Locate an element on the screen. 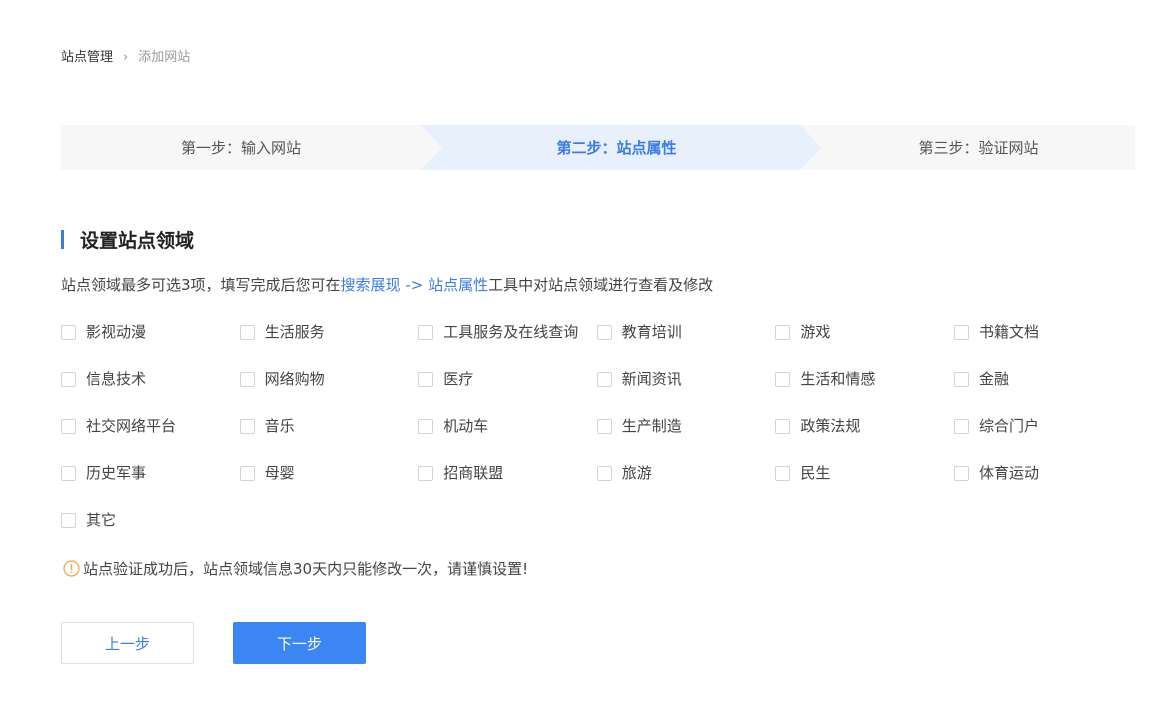 This screenshot has height=720, width=1156. category-checkbox-item: 信息技术 is located at coordinates (150, 392).